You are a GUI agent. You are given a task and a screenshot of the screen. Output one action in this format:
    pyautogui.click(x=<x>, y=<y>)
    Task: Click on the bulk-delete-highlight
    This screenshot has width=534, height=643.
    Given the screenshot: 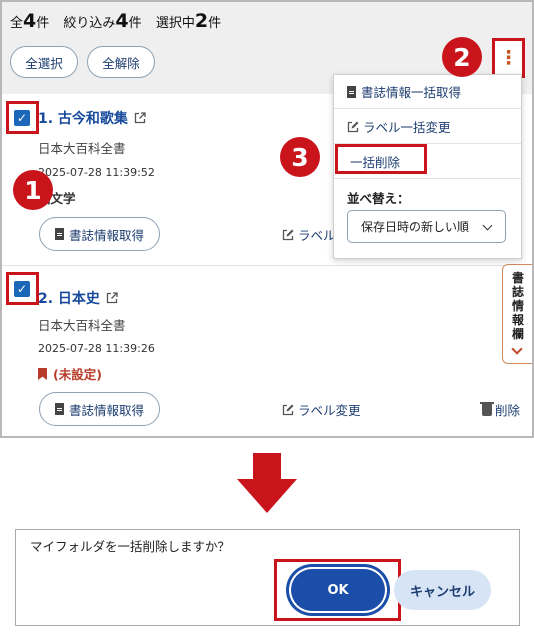 What is the action you would take?
    pyautogui.click(x=381, y=159)
    